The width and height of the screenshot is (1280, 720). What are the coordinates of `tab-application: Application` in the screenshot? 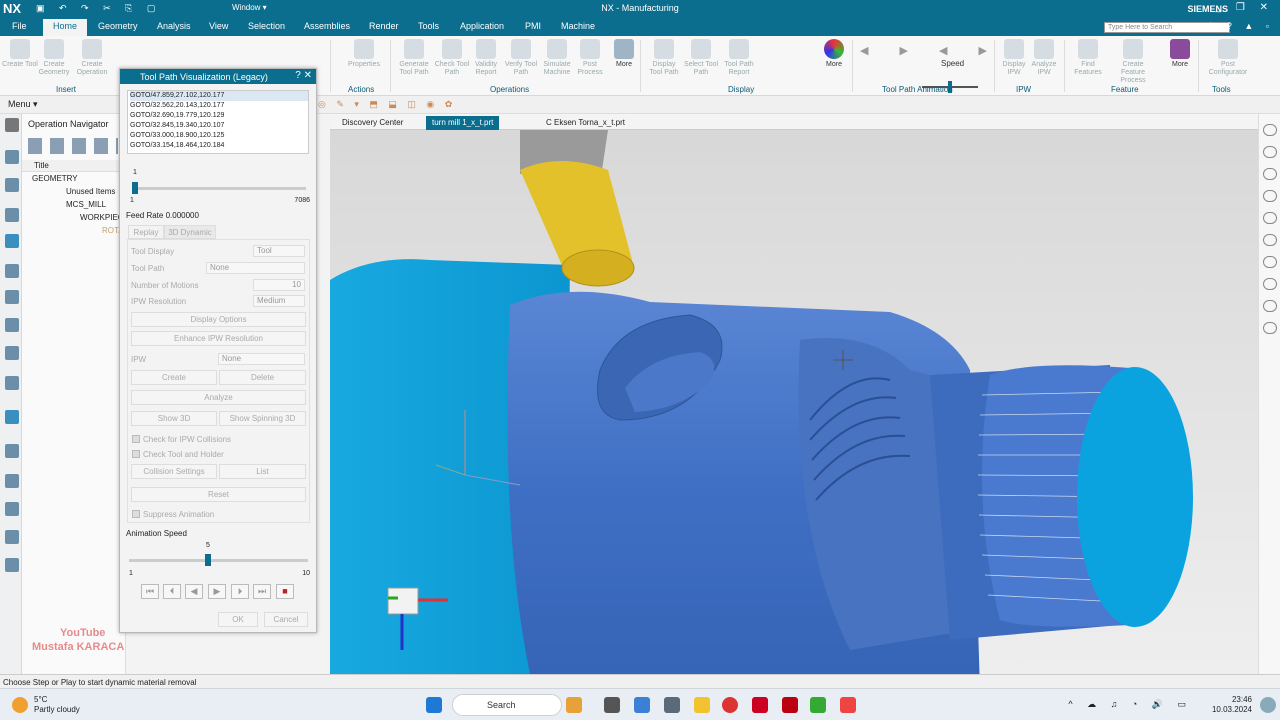 It's located at (482, 26).